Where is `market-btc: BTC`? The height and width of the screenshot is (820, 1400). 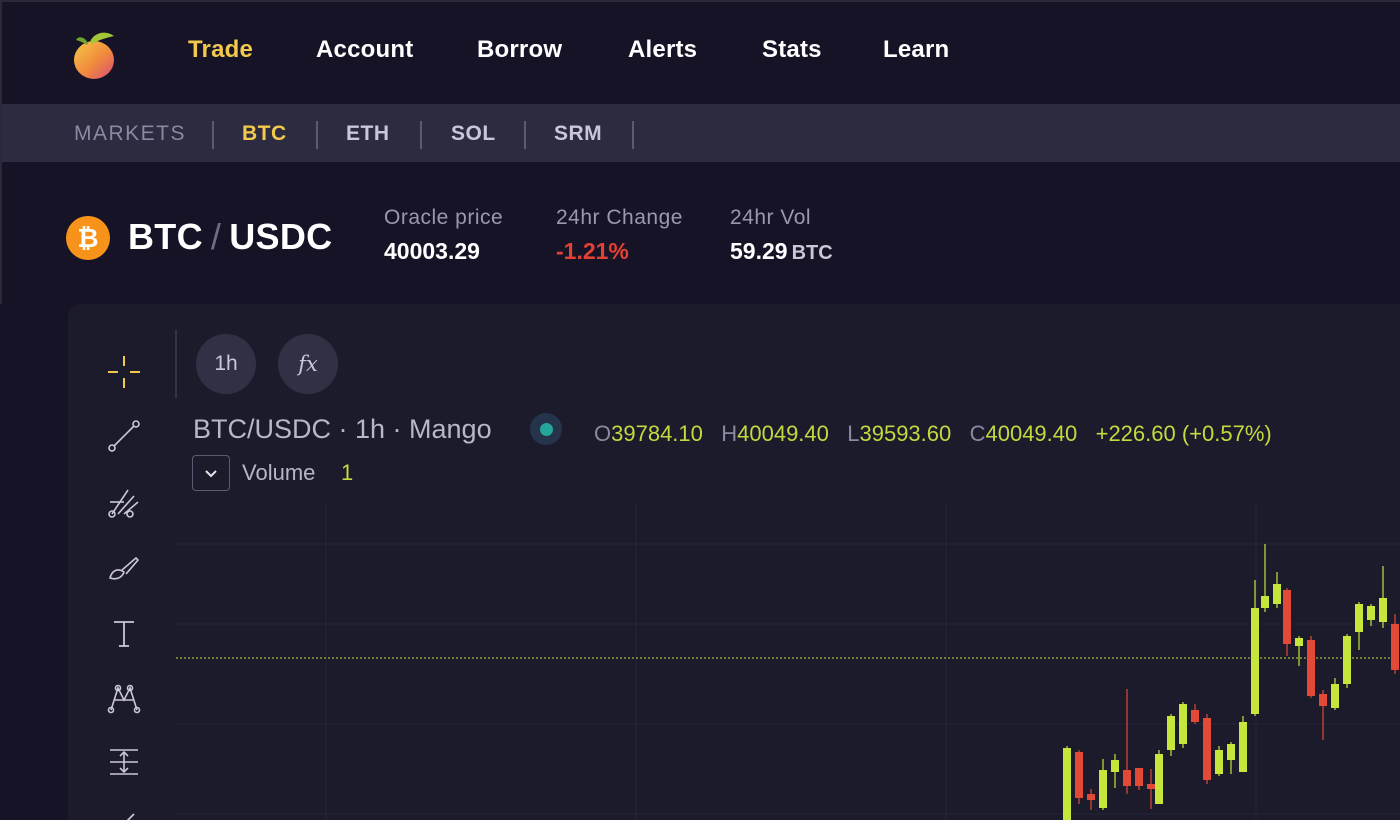 market-btc: BTC is located at coordinates (264, 134).